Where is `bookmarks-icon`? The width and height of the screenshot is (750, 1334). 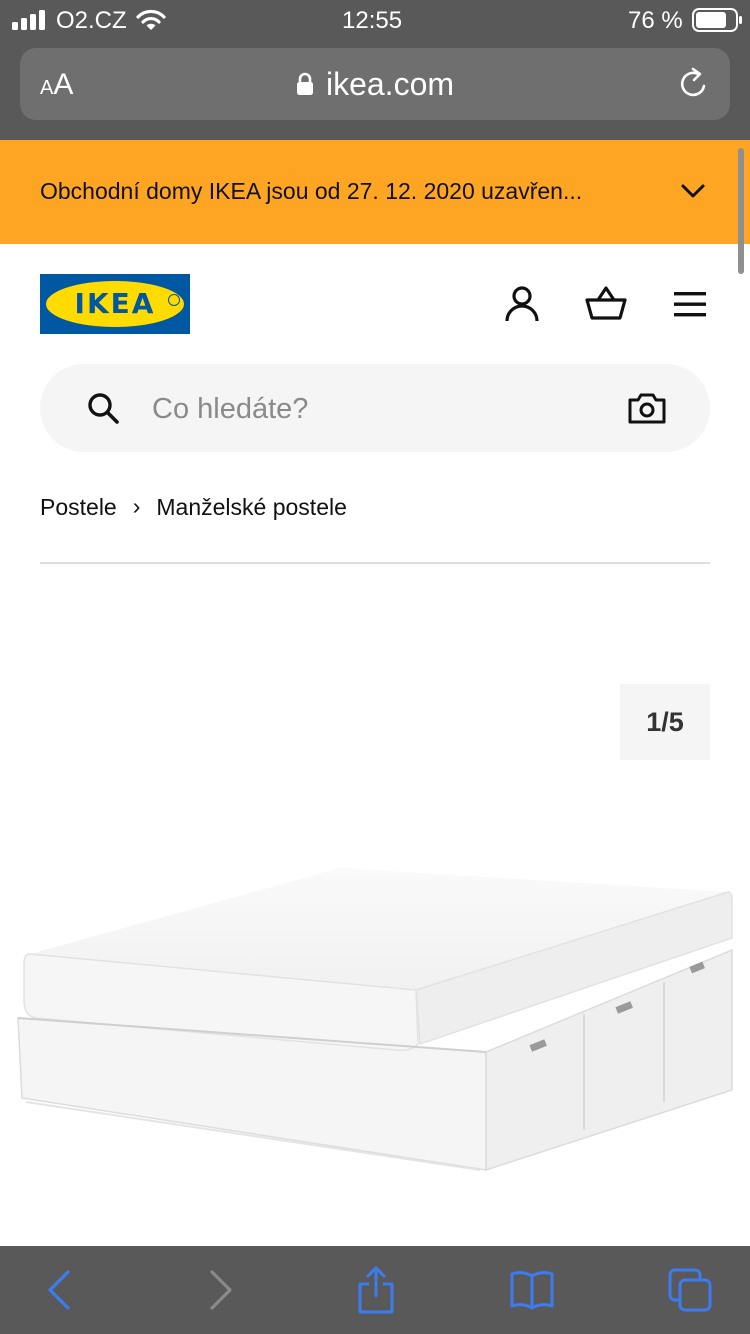 bookmarks-icon is located at coordinates (532, 1290).